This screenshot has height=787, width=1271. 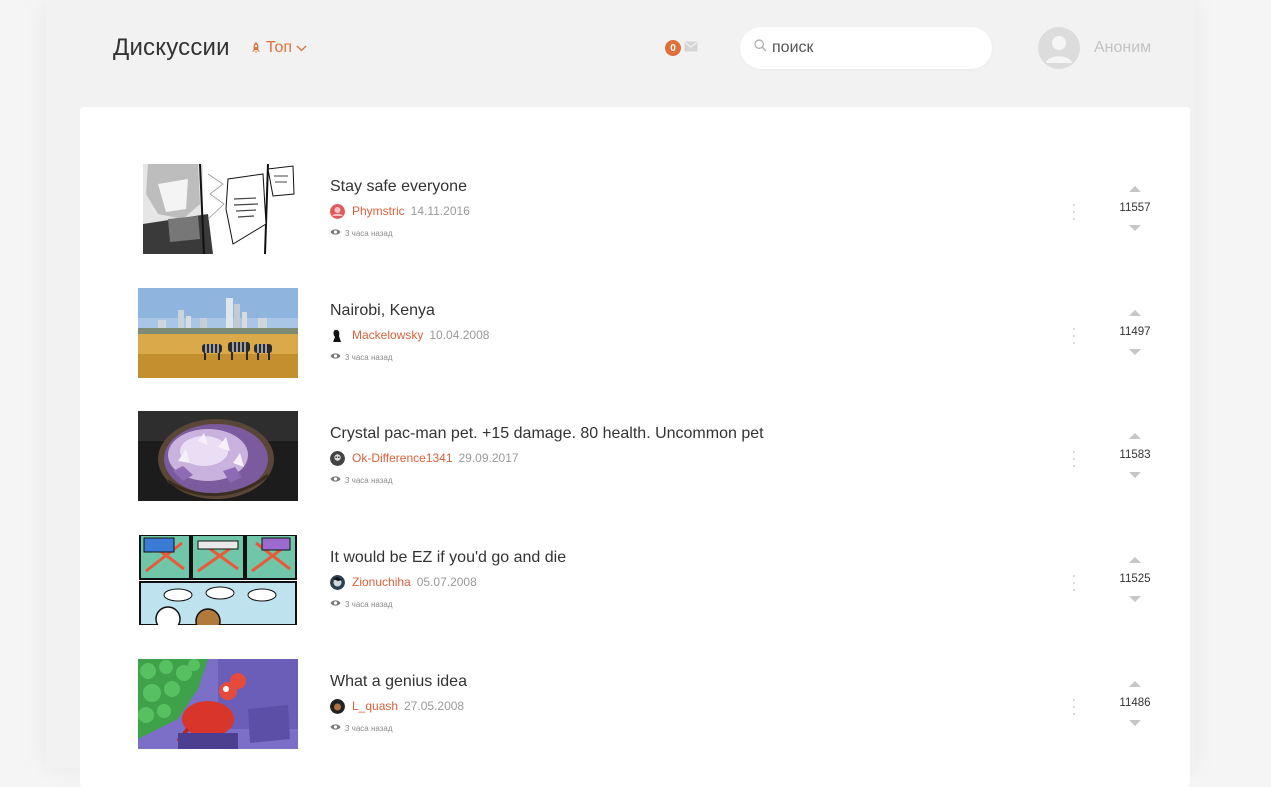 I want to click on sort-label: Топ, so click(x=279, y=47).